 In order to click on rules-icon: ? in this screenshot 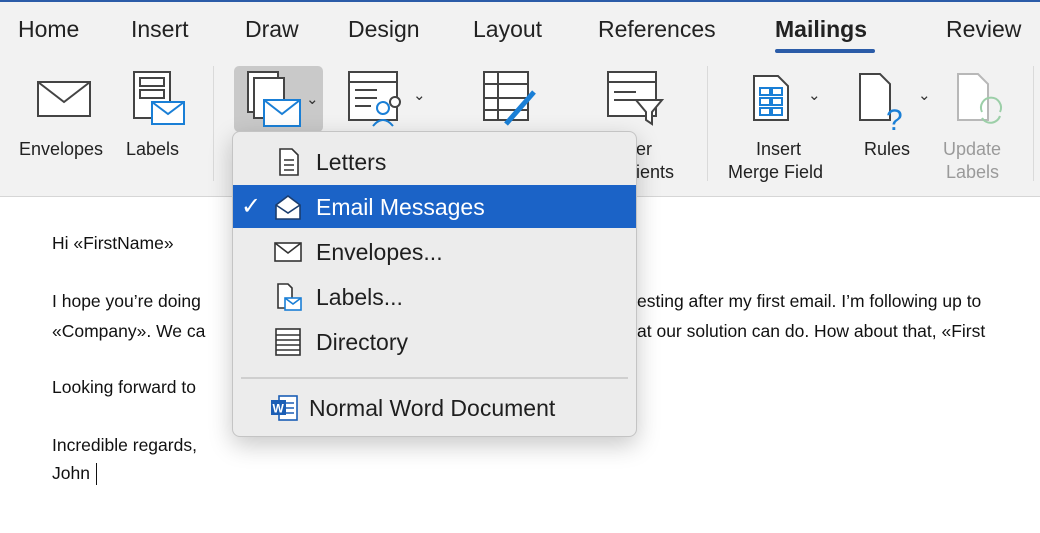, I will do `click(881, 102)`.